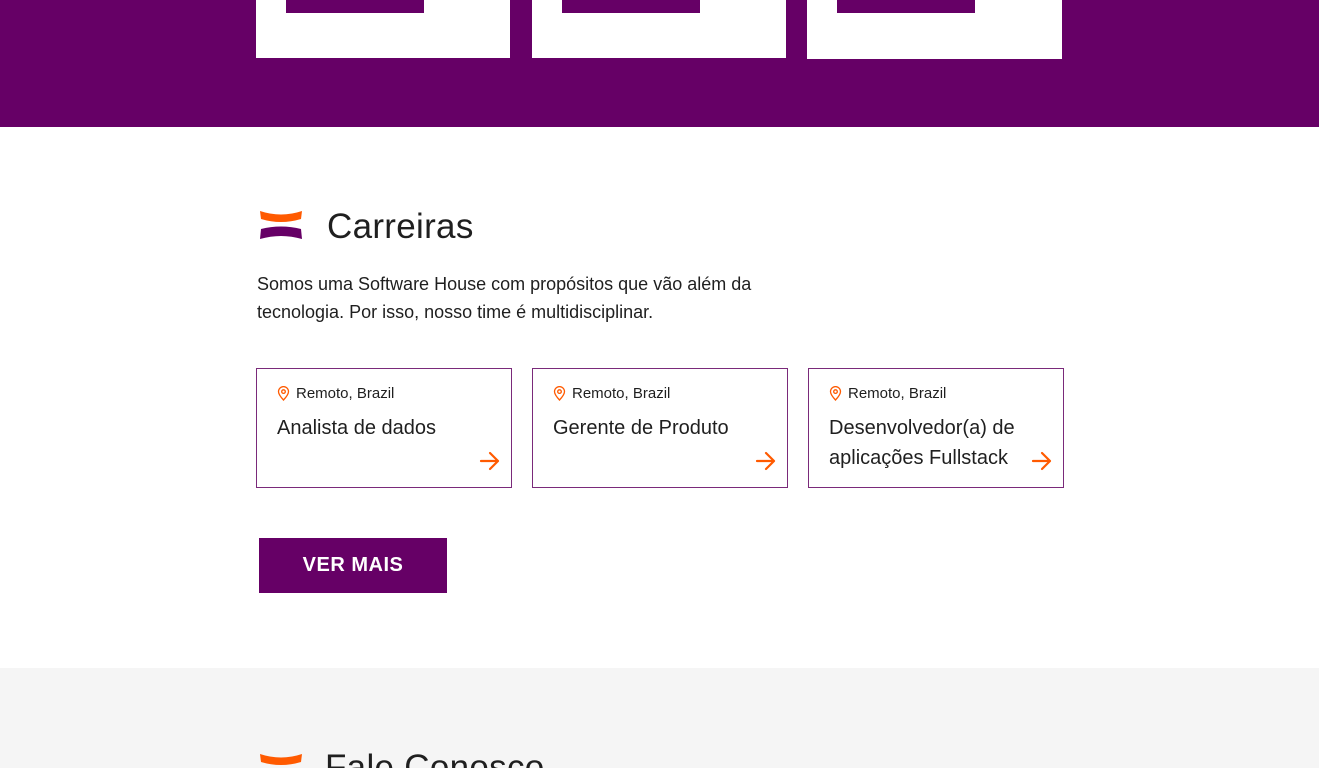 Image resolution: width=1319 pixels, height=768 pixels. What do you see at coordinates (353, 565) in the screenshot?
I see `see-more-button: VER MAIS` at bounding box center [353, 565].